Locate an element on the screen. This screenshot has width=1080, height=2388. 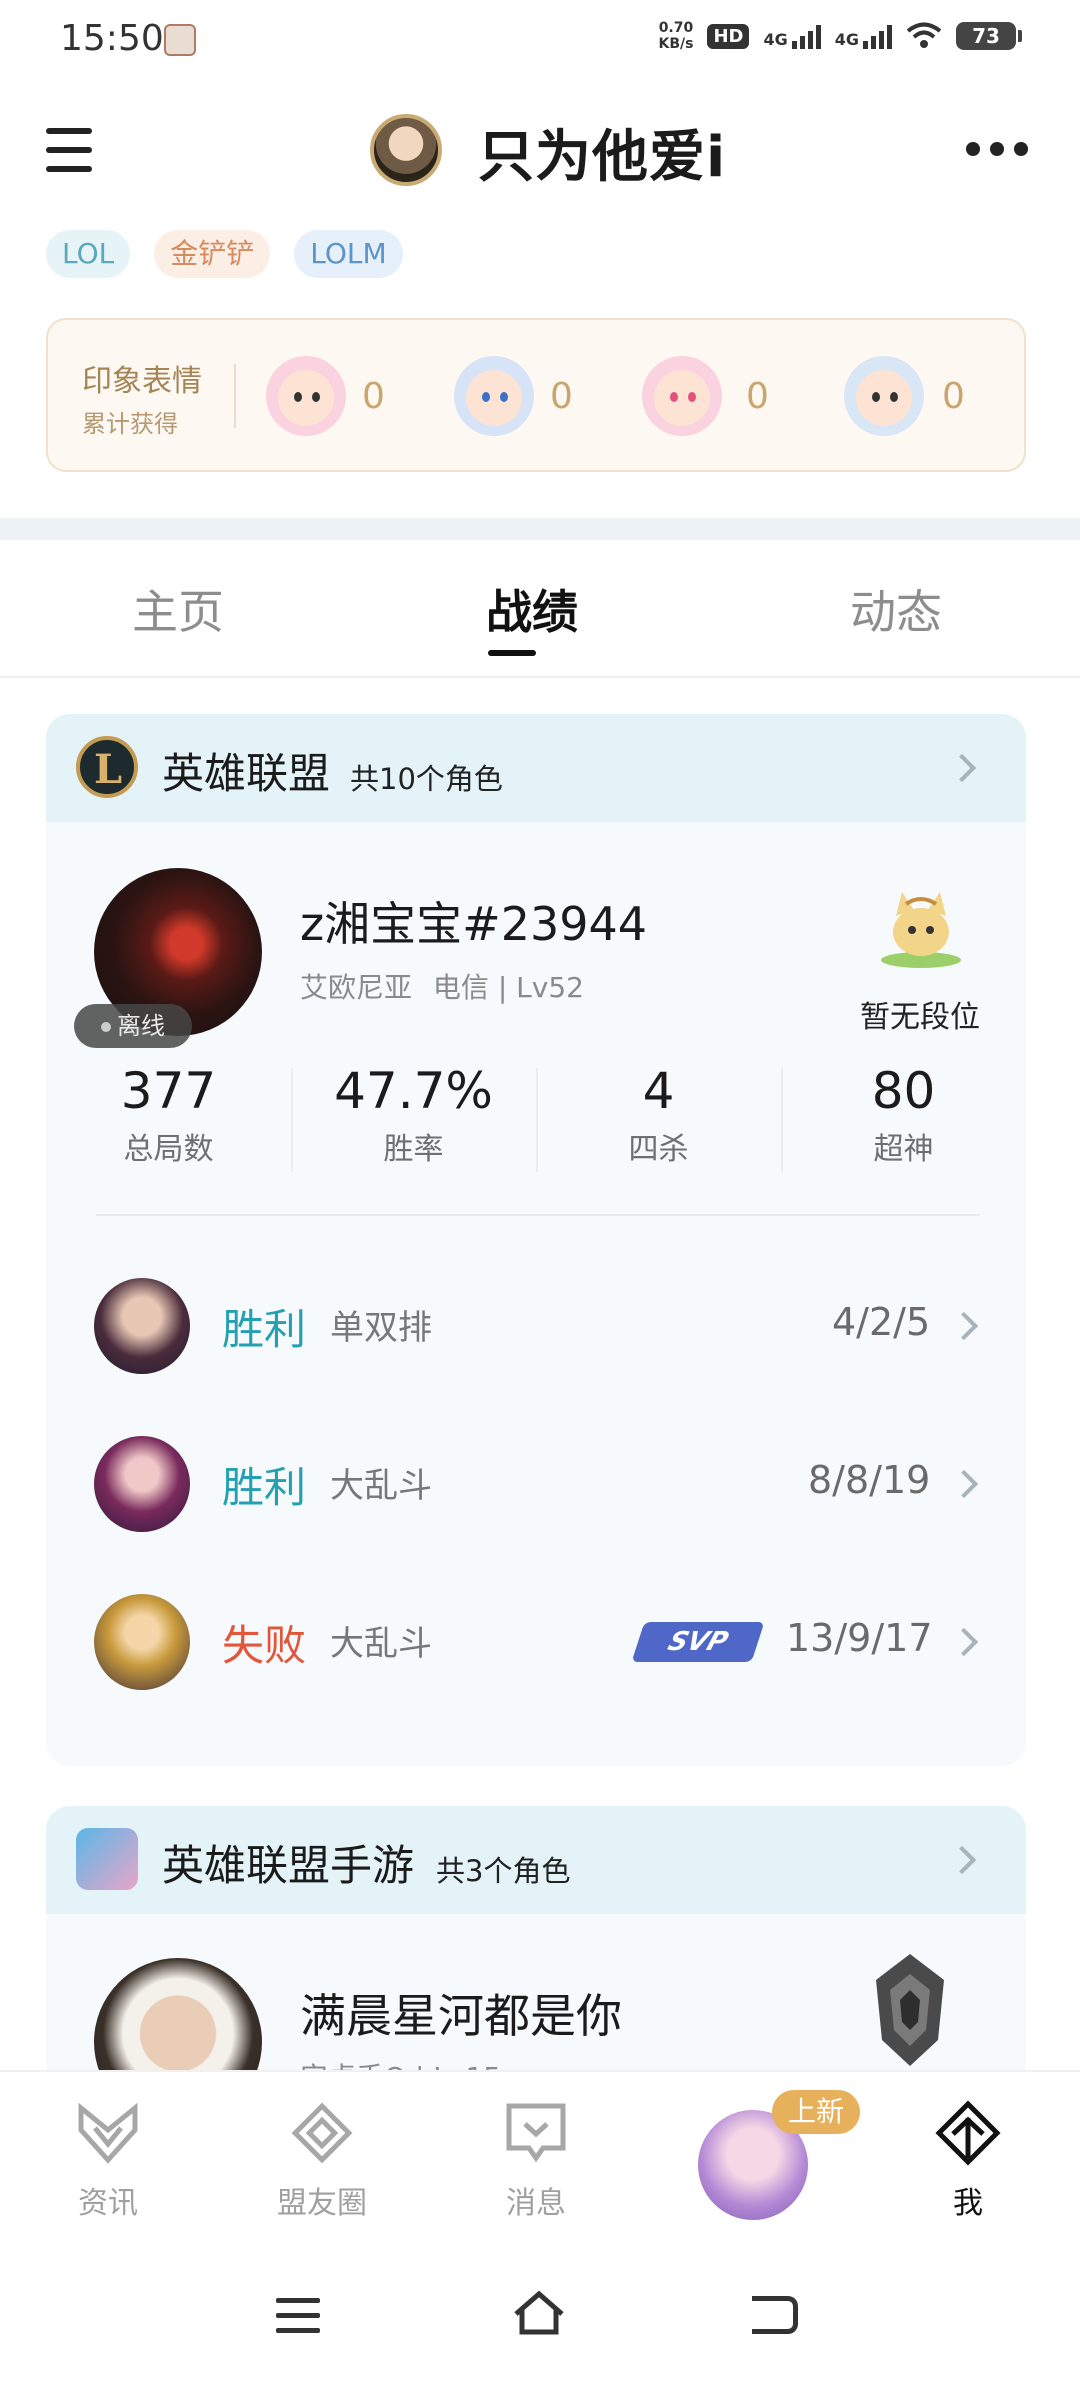
status-time: 15:50 is located at coordinates (112, 38).